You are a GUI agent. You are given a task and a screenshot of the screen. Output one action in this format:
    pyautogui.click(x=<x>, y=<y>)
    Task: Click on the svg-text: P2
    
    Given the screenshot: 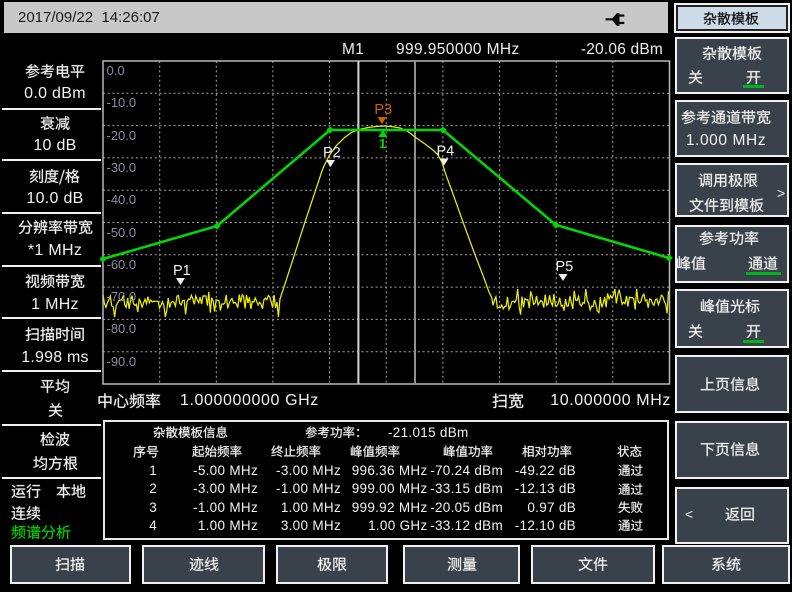 What is the action you would take?
    pyautogui.click(x=332, y=153)
    